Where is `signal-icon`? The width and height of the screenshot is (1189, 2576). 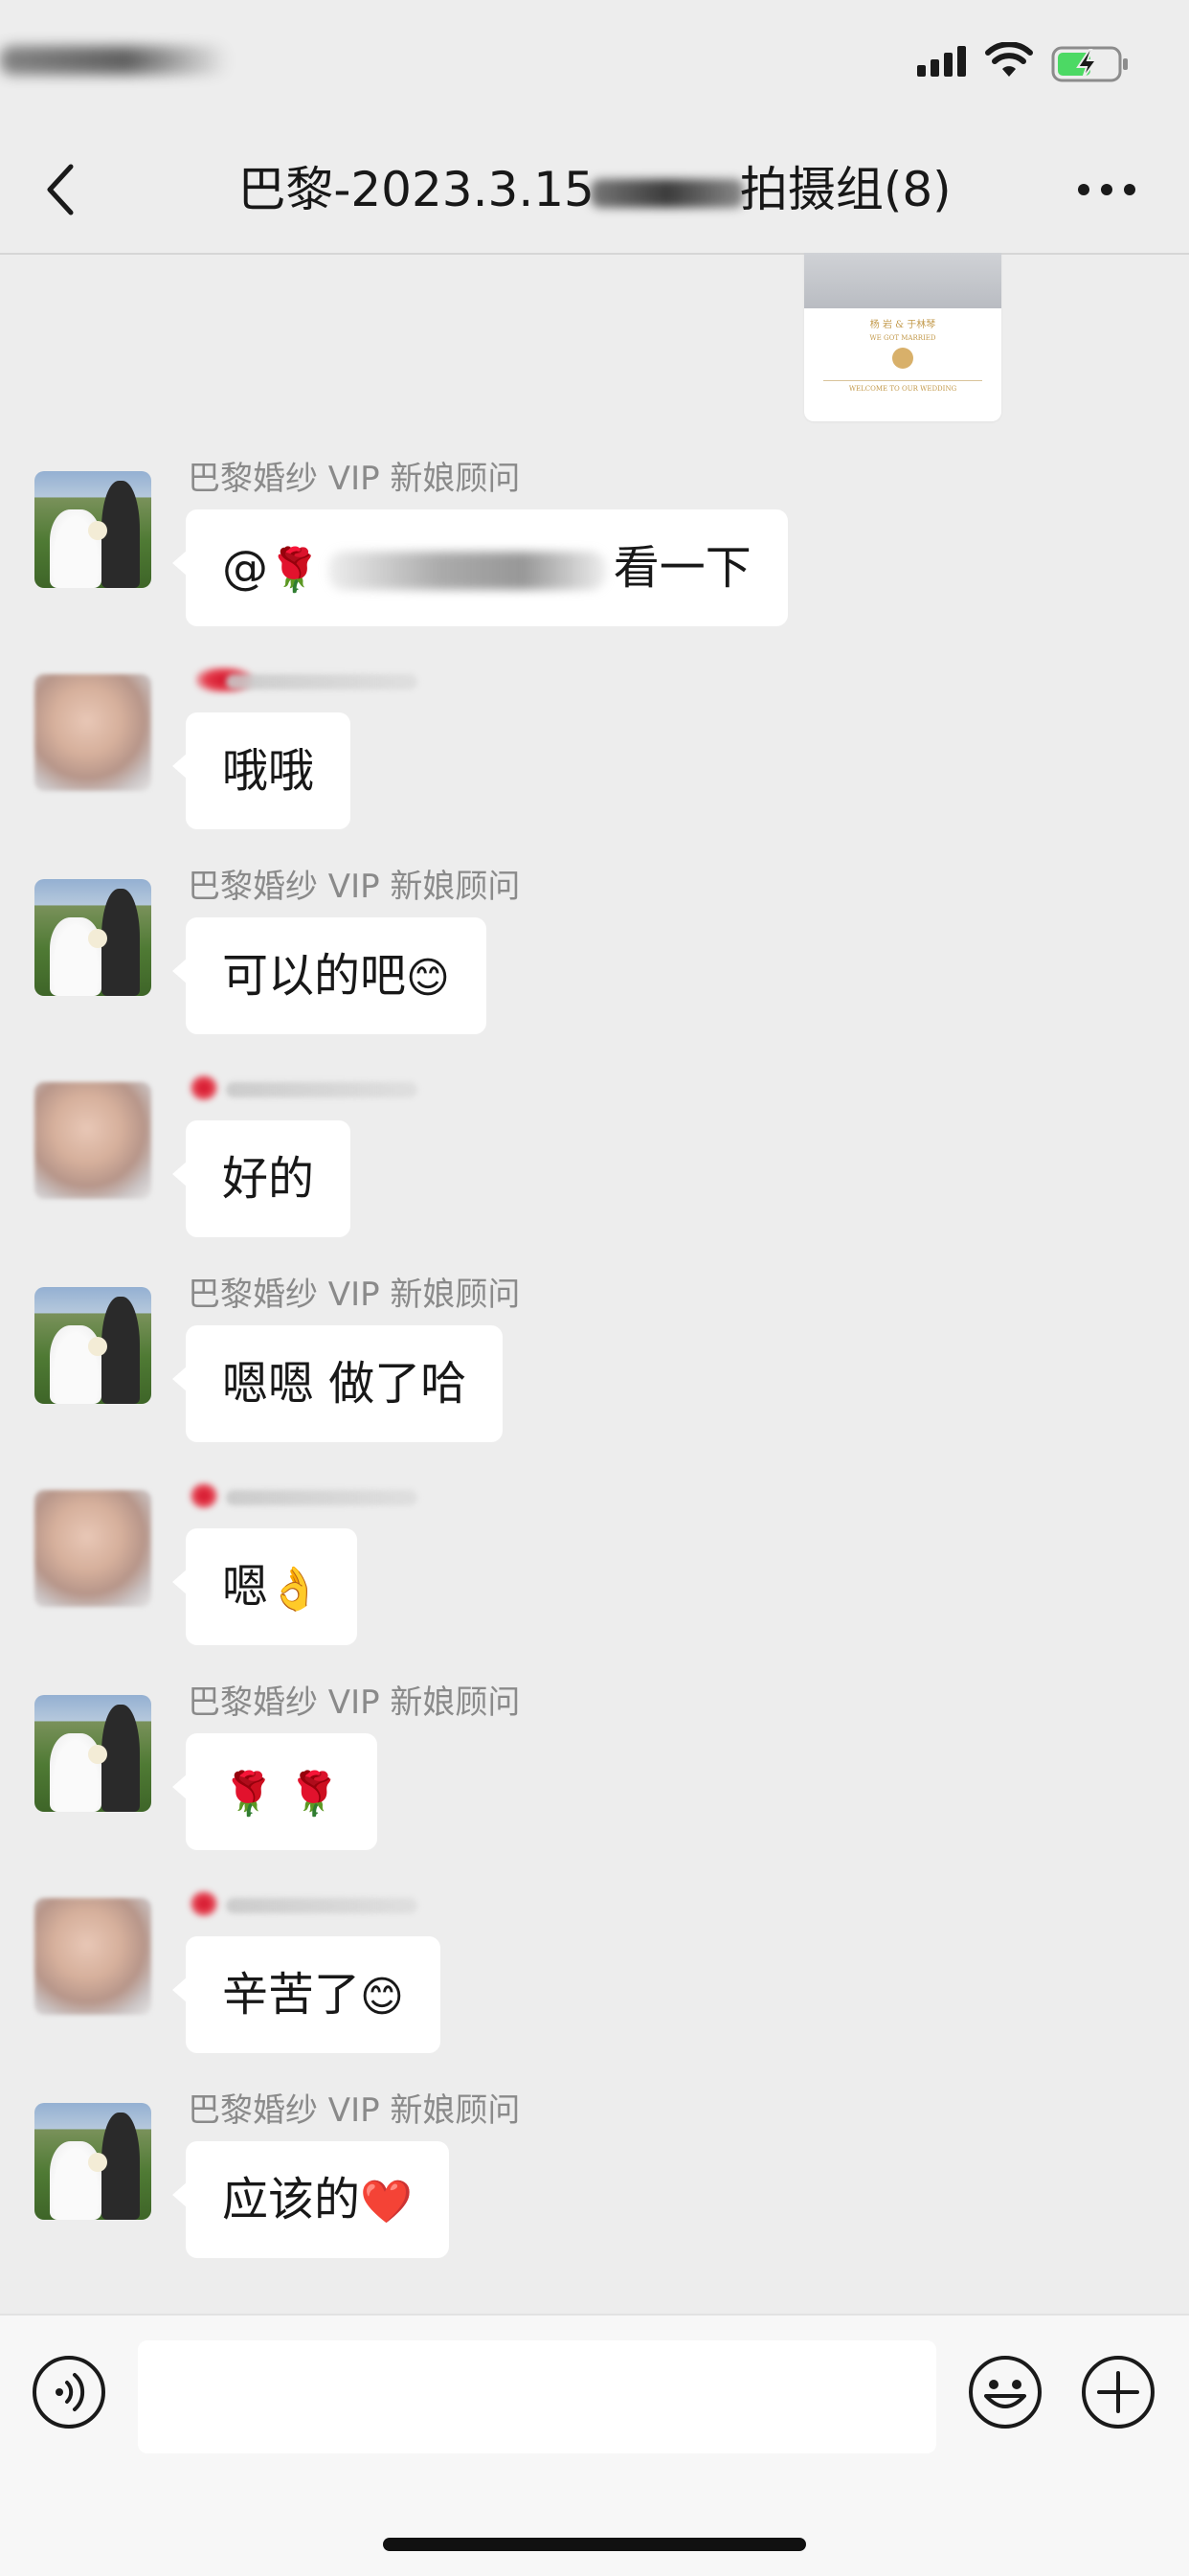
signal-icon is located at coordinates (941, 62).